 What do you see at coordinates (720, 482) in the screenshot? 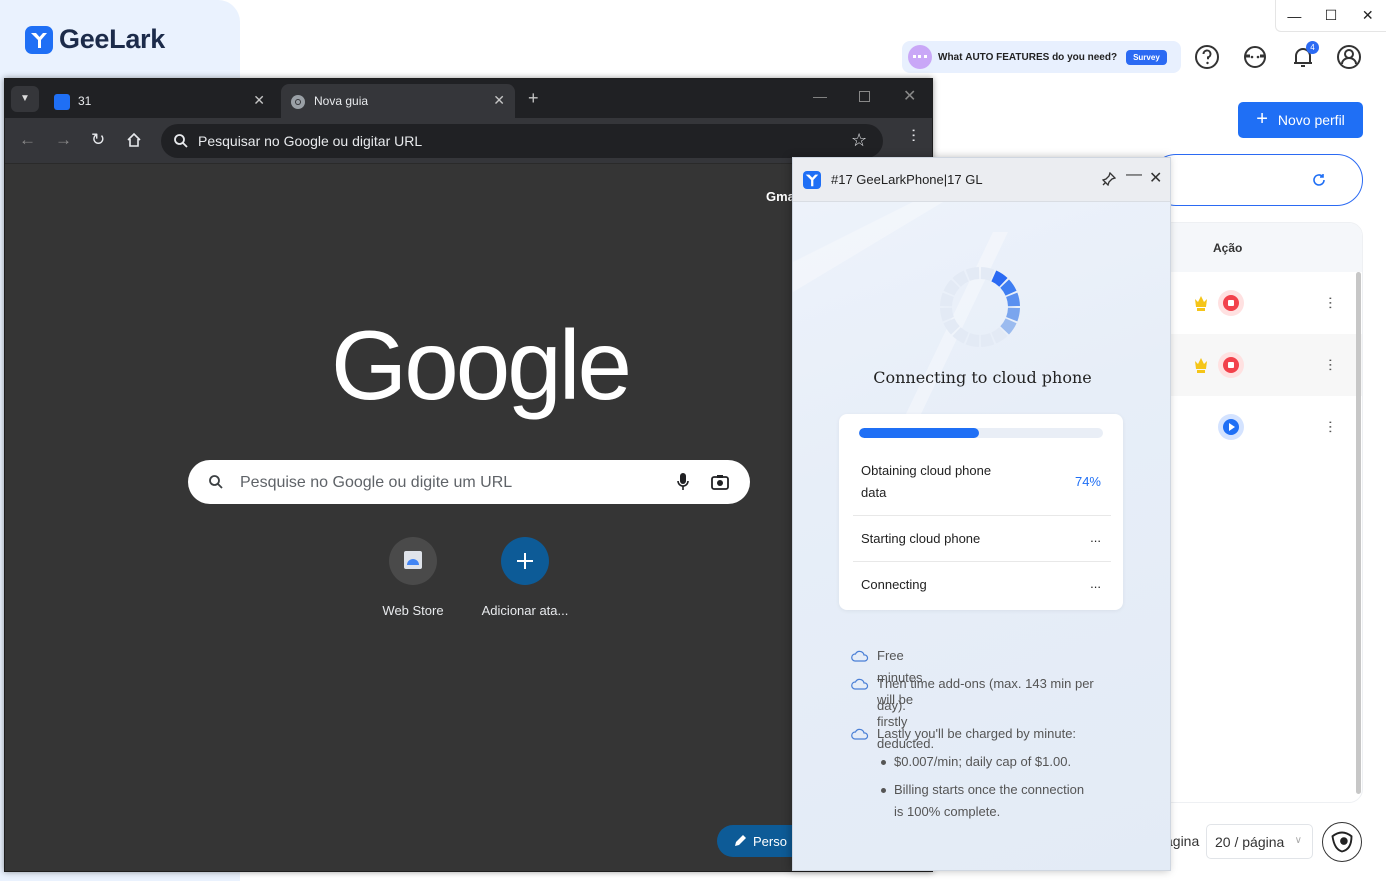
I see `camera-icon` at bounding box center [720, 482].